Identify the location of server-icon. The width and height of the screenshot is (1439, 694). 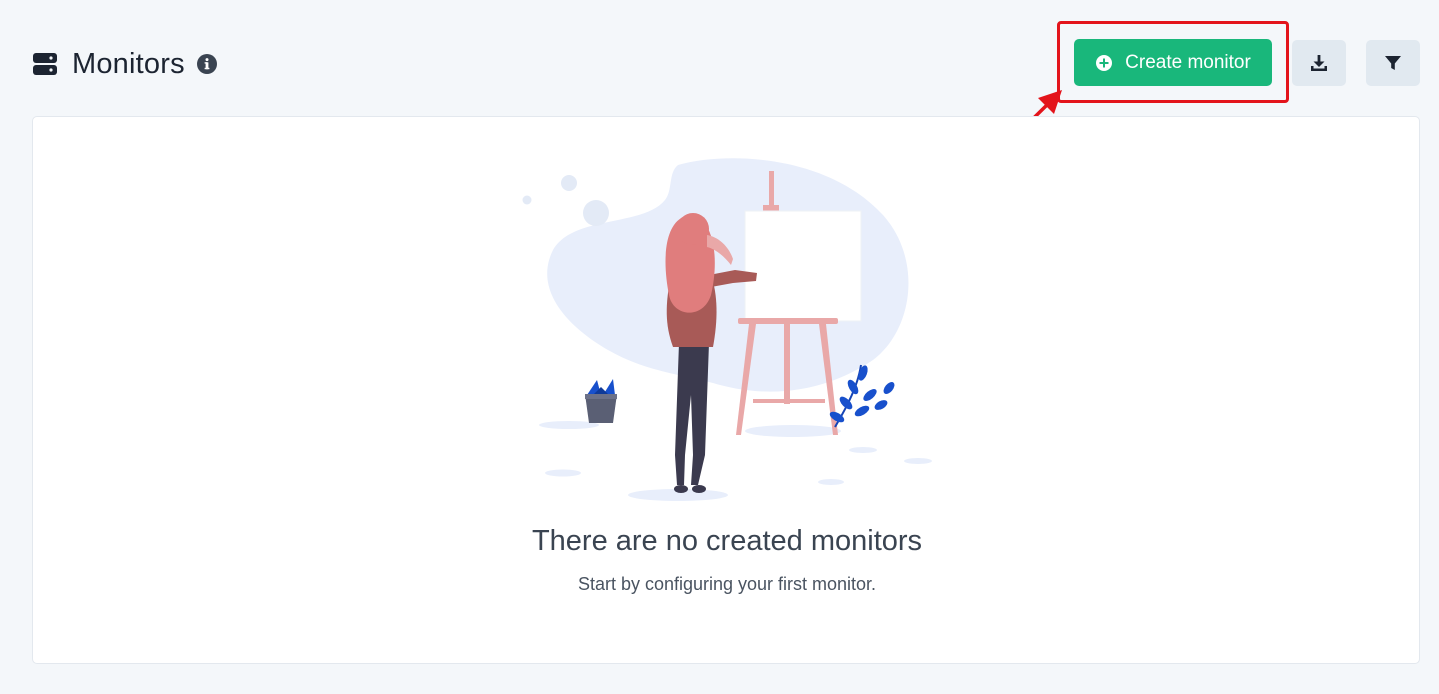
(45, 64).